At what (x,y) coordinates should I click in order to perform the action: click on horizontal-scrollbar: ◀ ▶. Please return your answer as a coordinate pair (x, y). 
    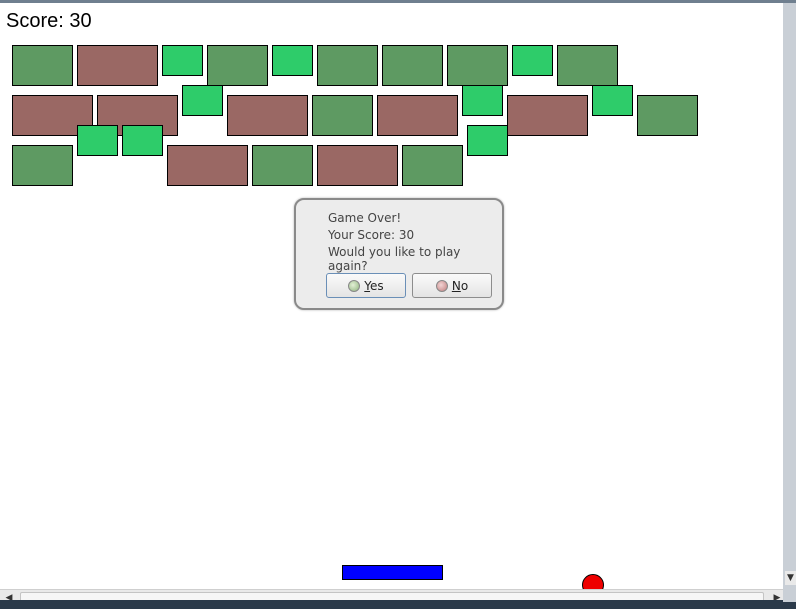
    Looking at the image, I should click on (393, 594).